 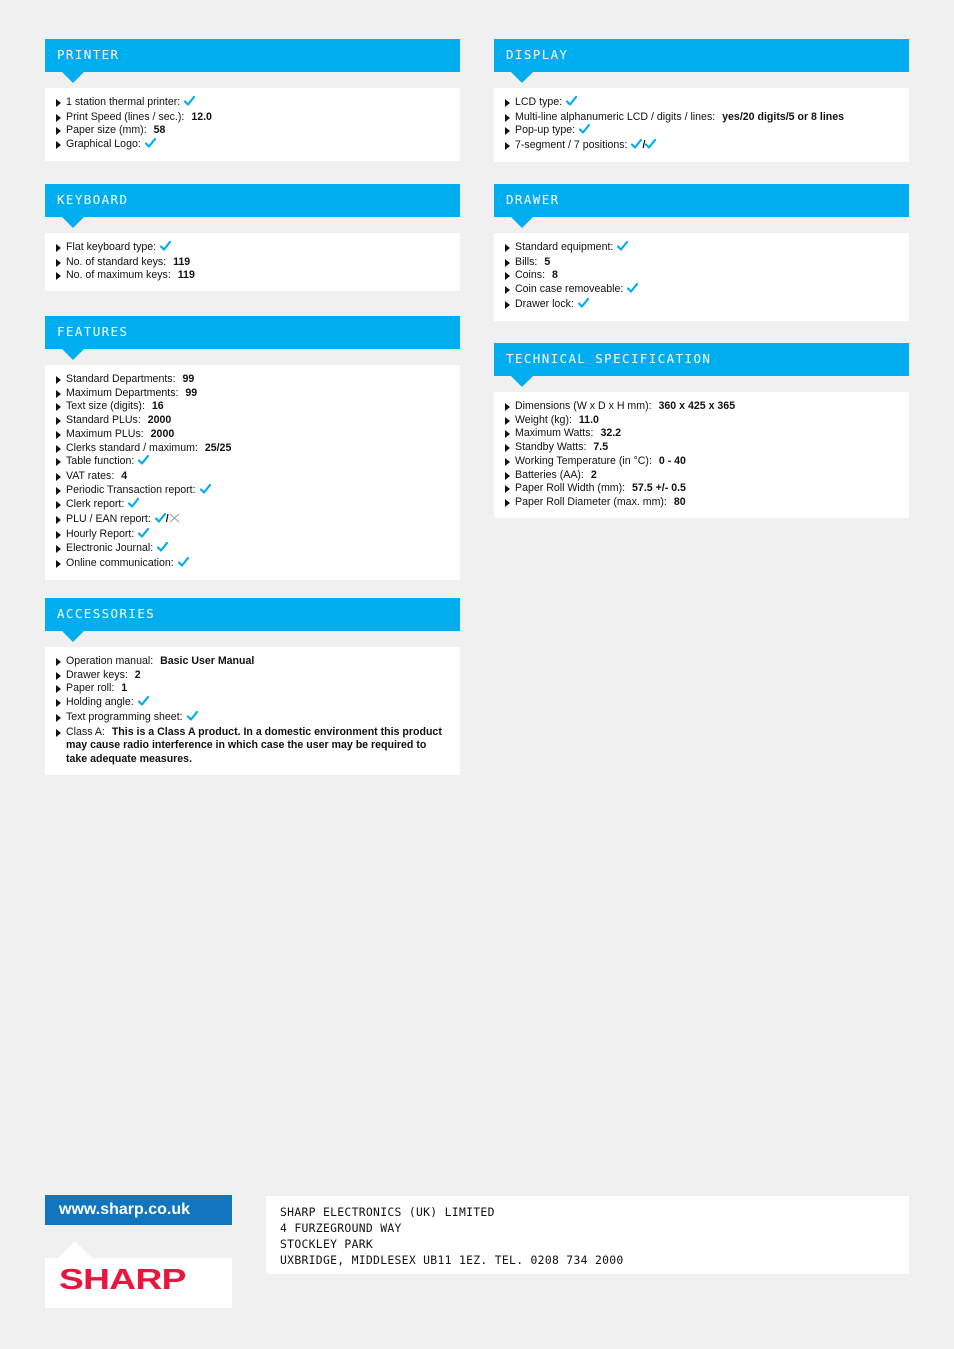 I want to click on spec-label: Paper roll:, so click(x=90, y=688).